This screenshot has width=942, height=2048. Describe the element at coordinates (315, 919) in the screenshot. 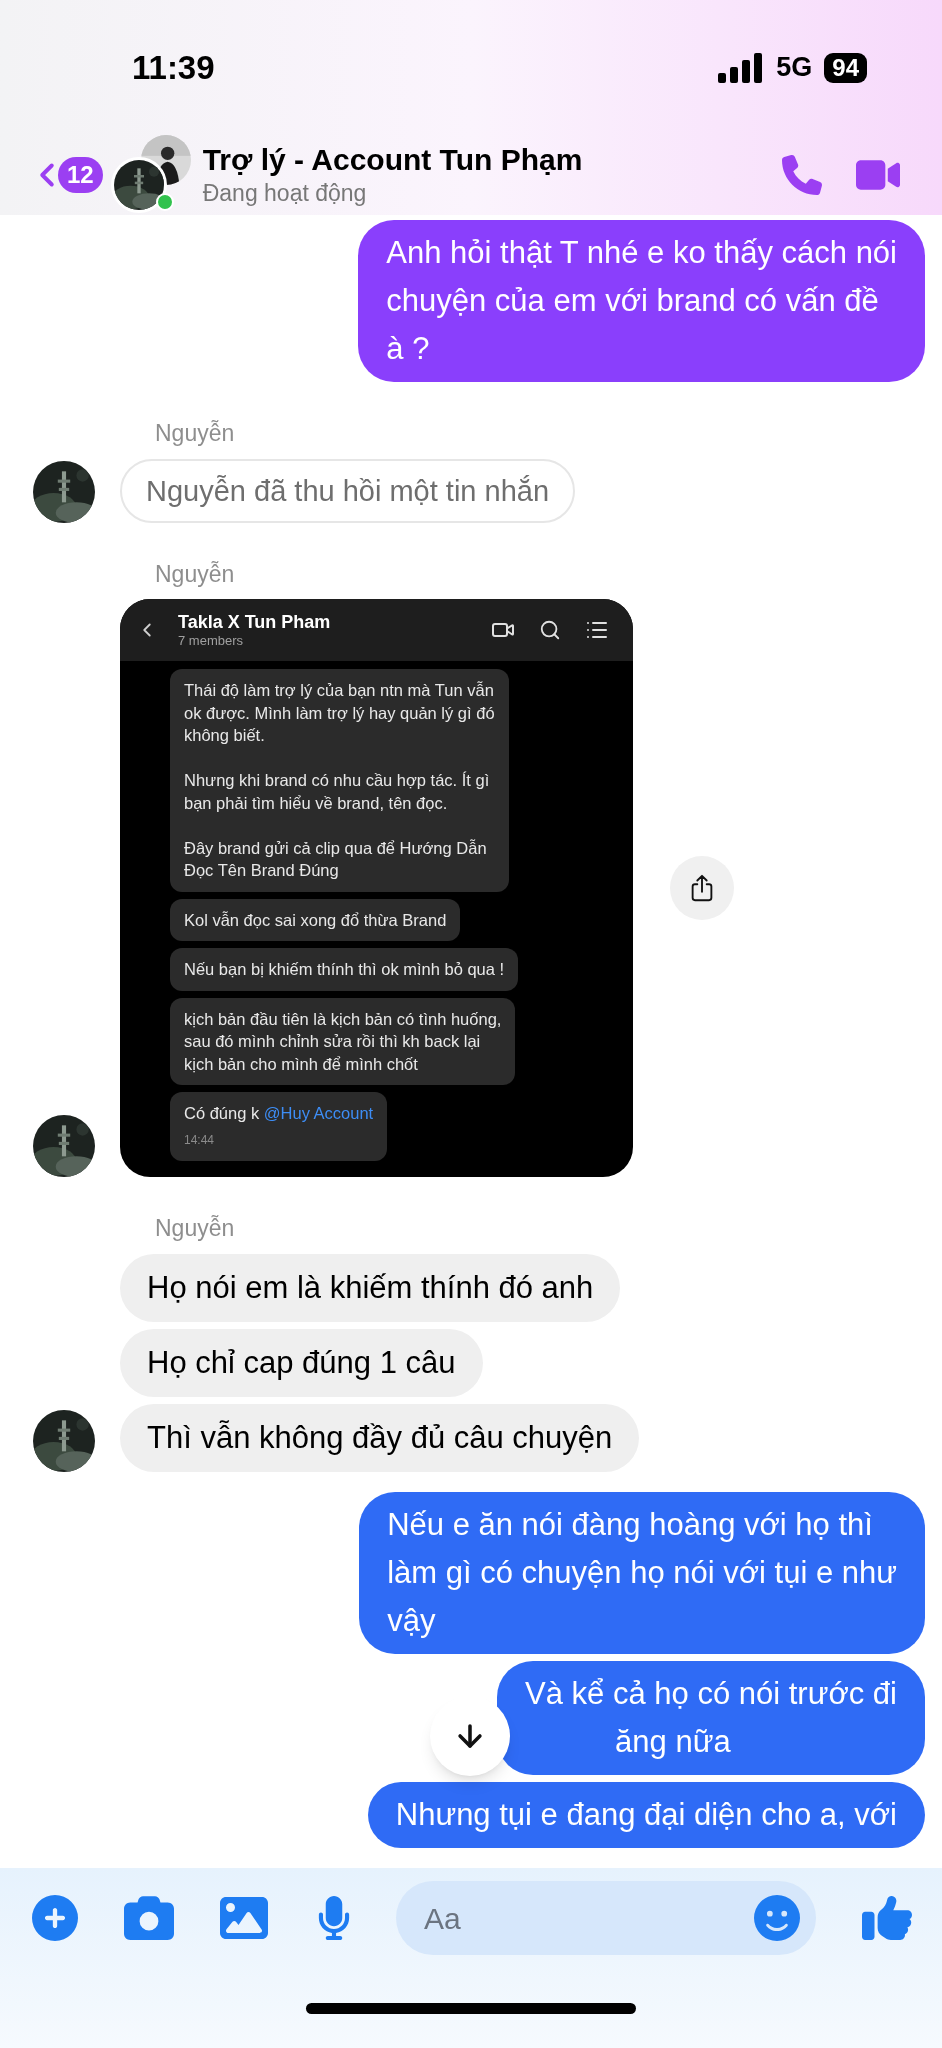

I see `message-text: Kol vẫn đọc sai xong đổ thừa Brand` at that location.